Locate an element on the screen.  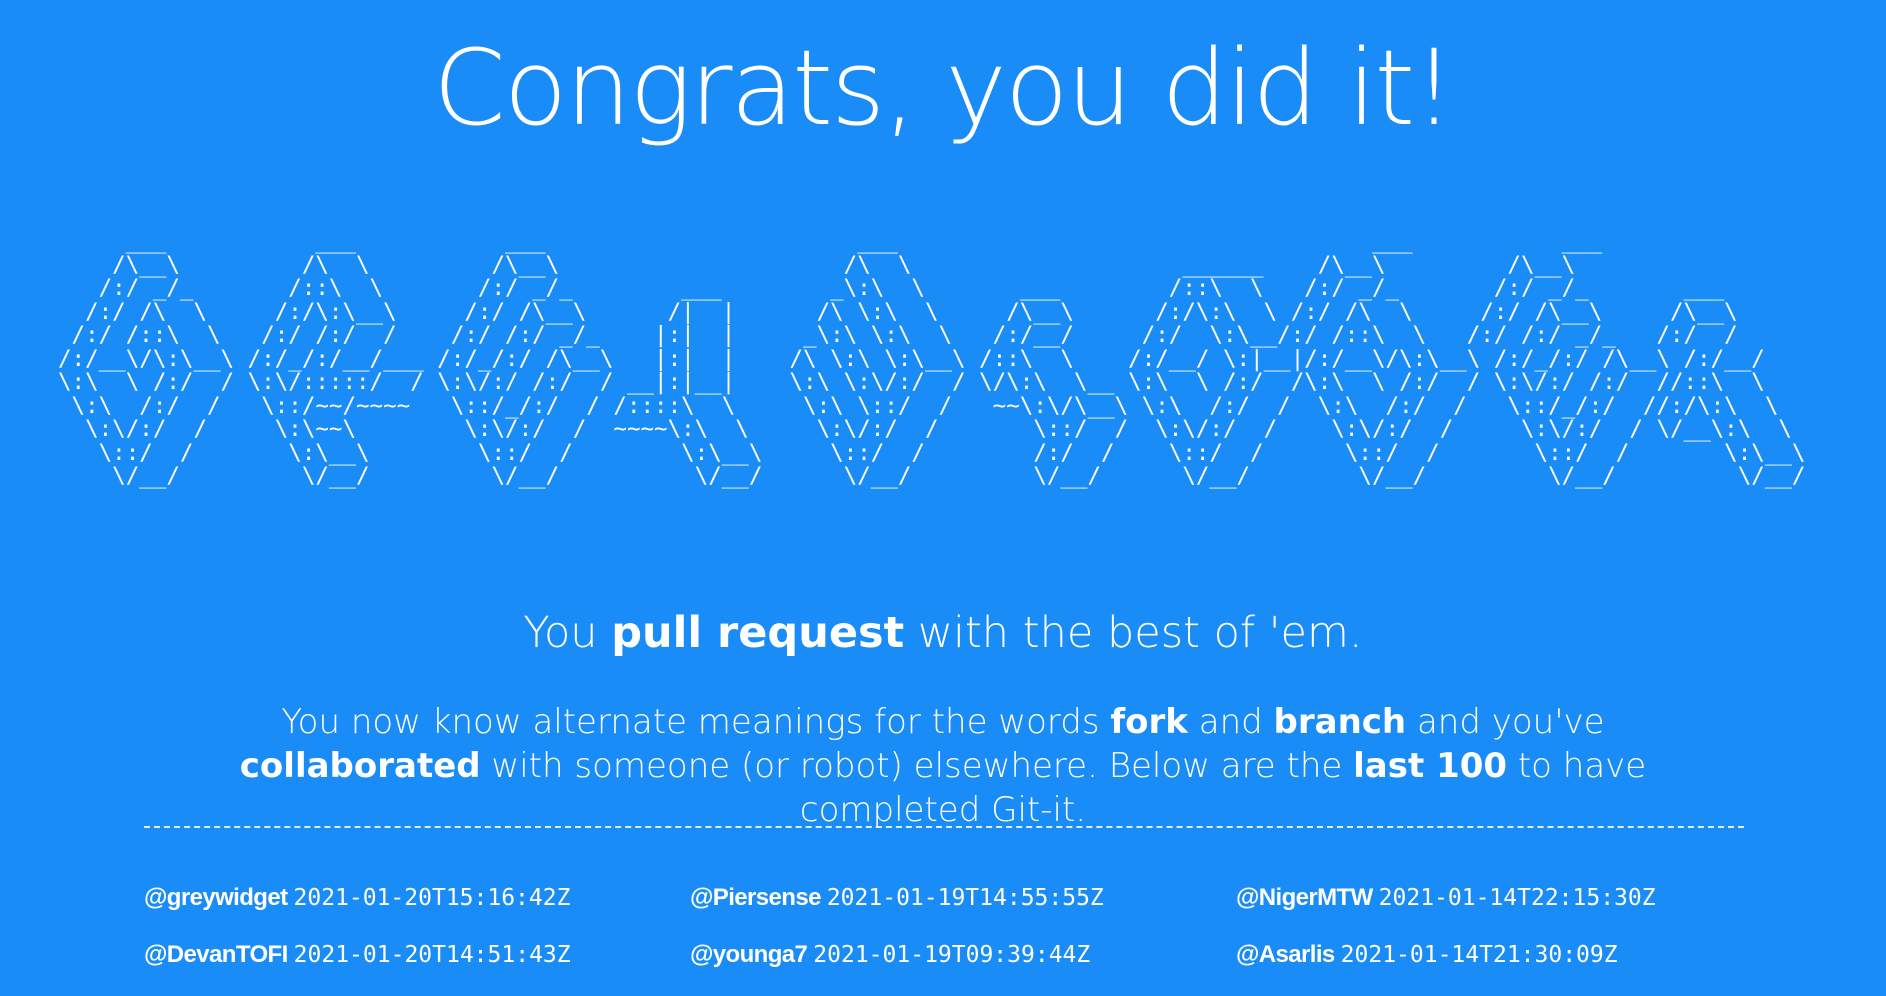
desc-fork: fork is located at coordinates (1149, 722).